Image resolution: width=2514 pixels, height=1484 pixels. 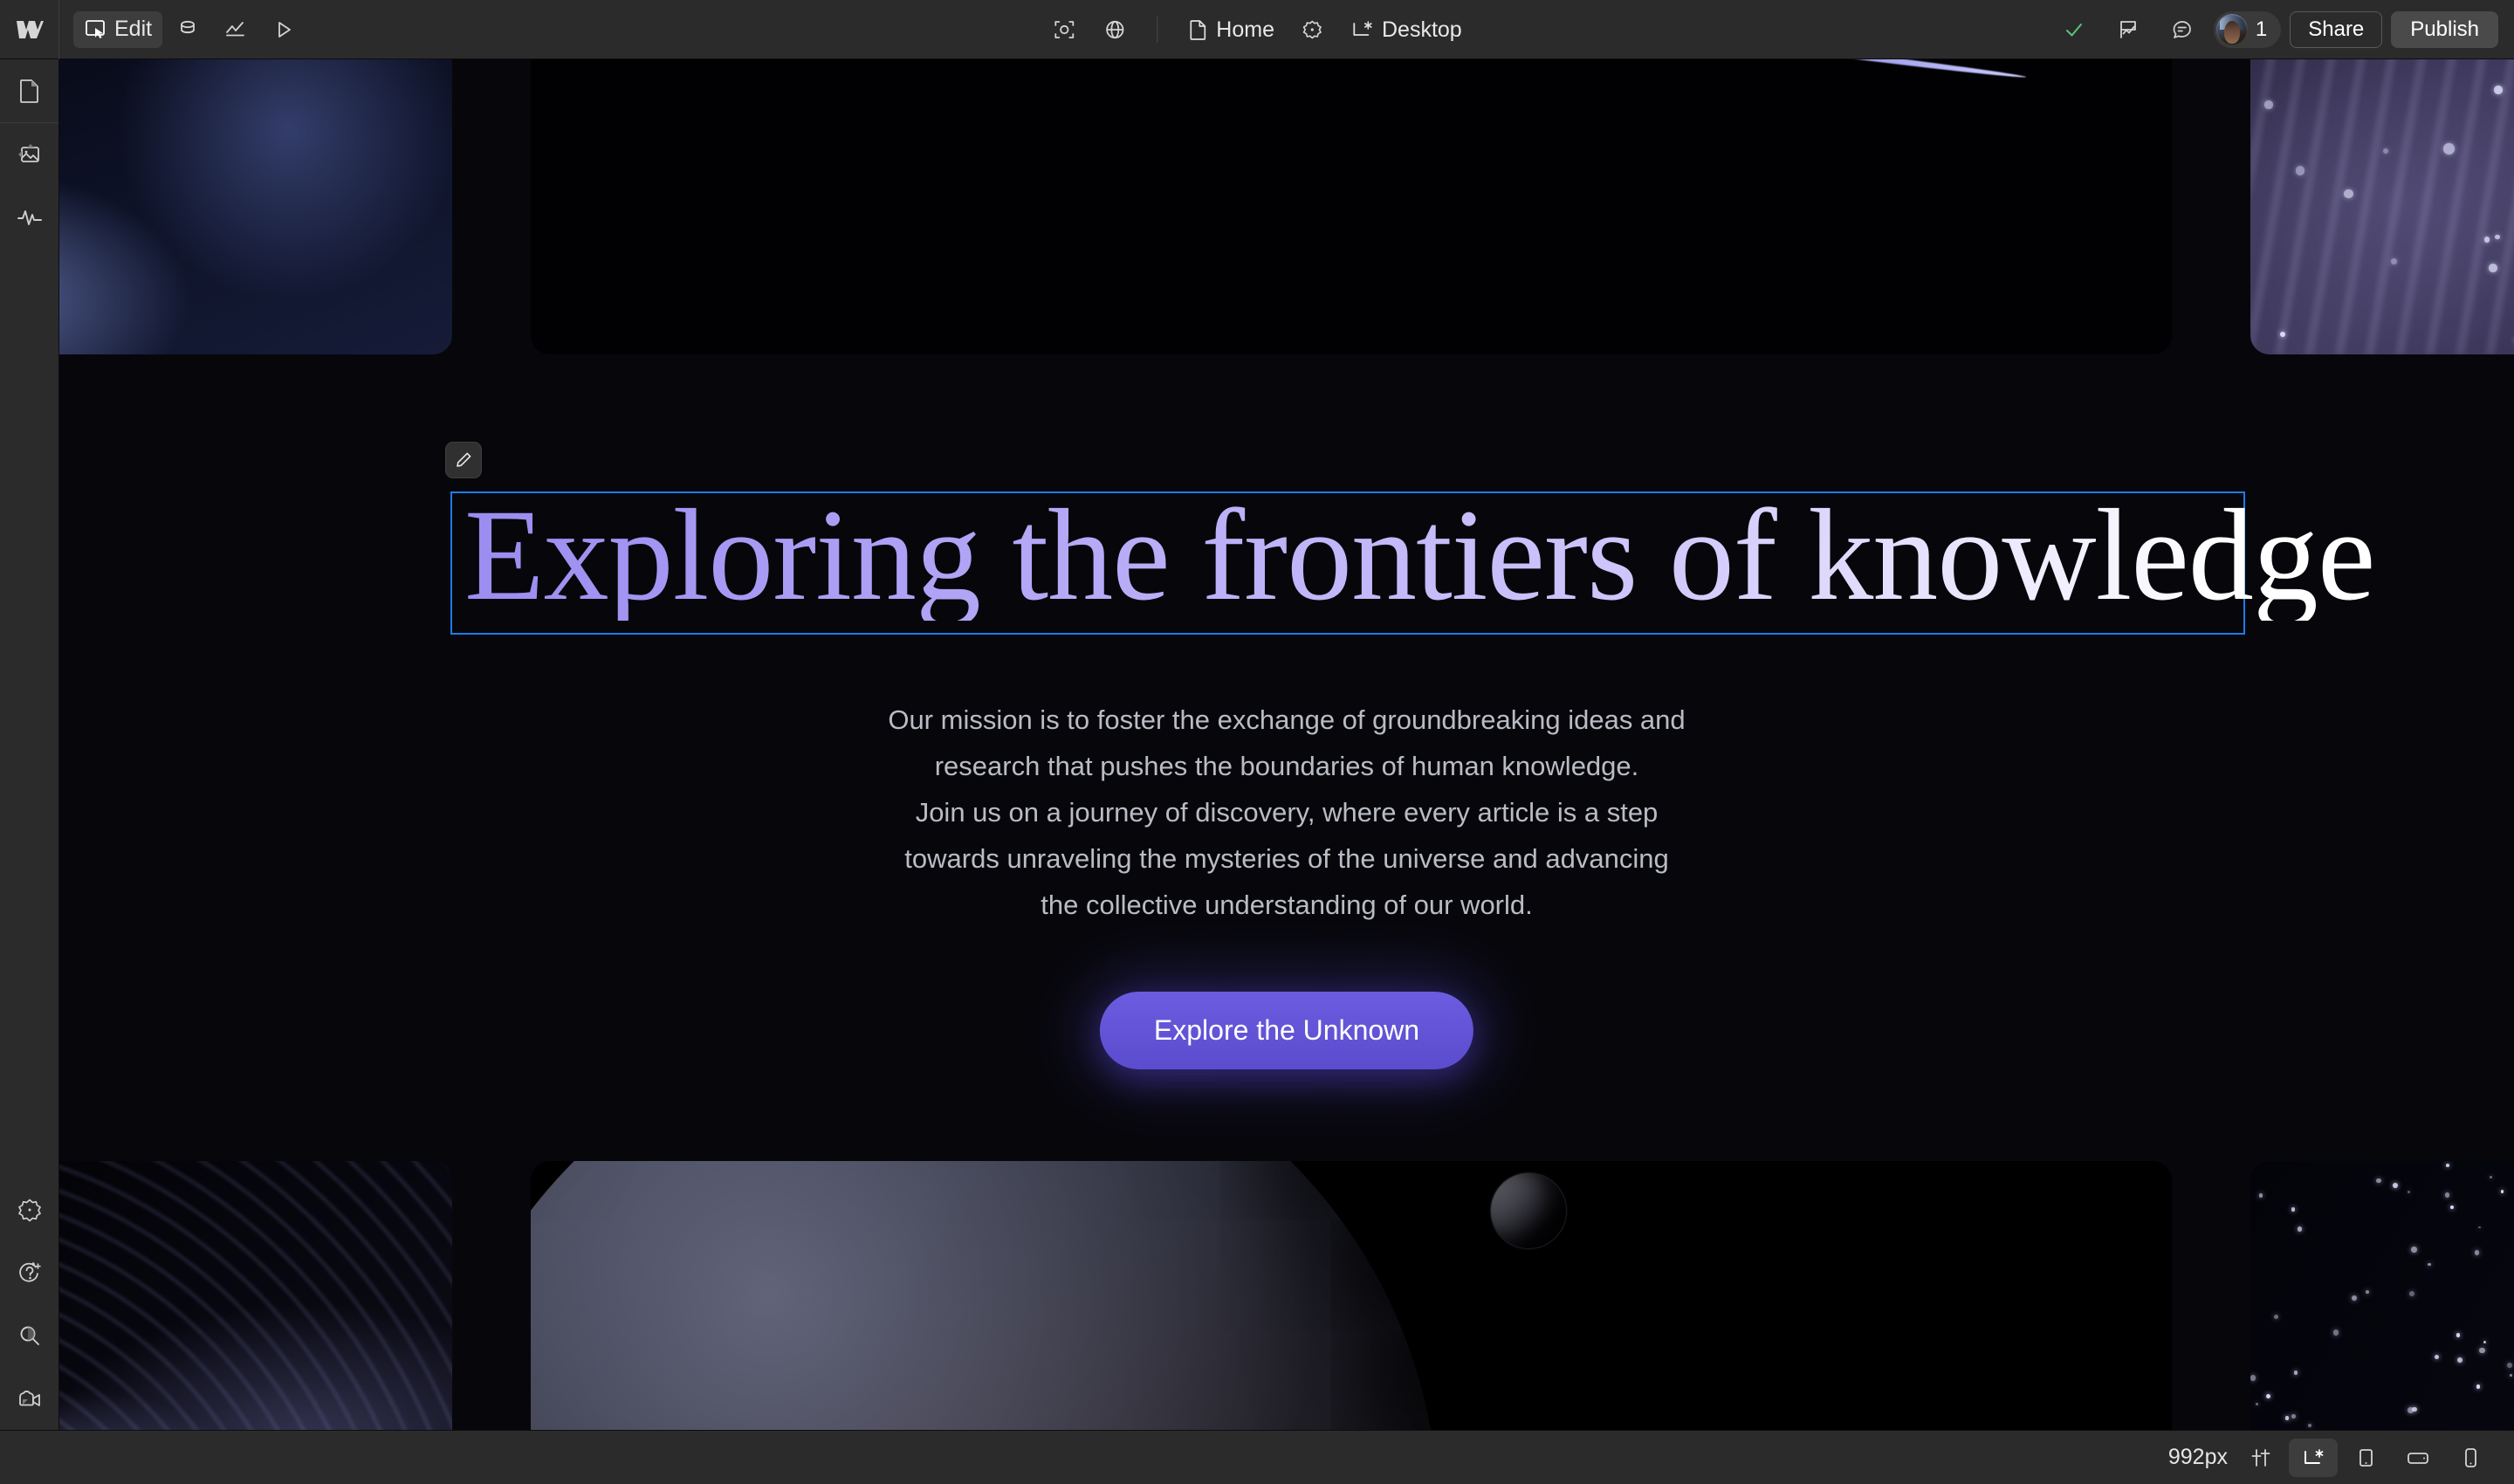 What do you see at coordinates (1421, 30) in the screenshot?
I see `breakpoint-label: Desktop` at bounding box center [1421, 30].